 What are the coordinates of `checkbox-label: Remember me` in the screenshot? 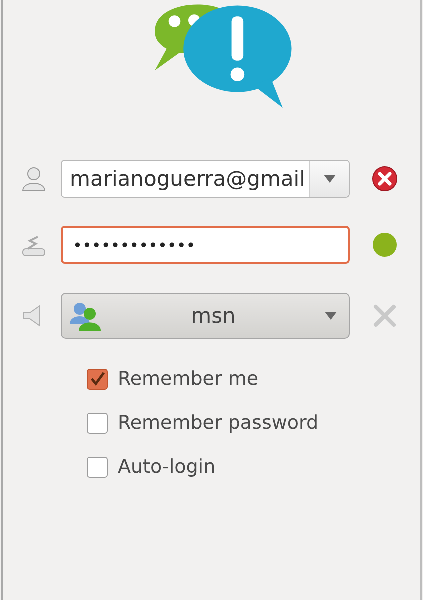 It's located at (188, 379).